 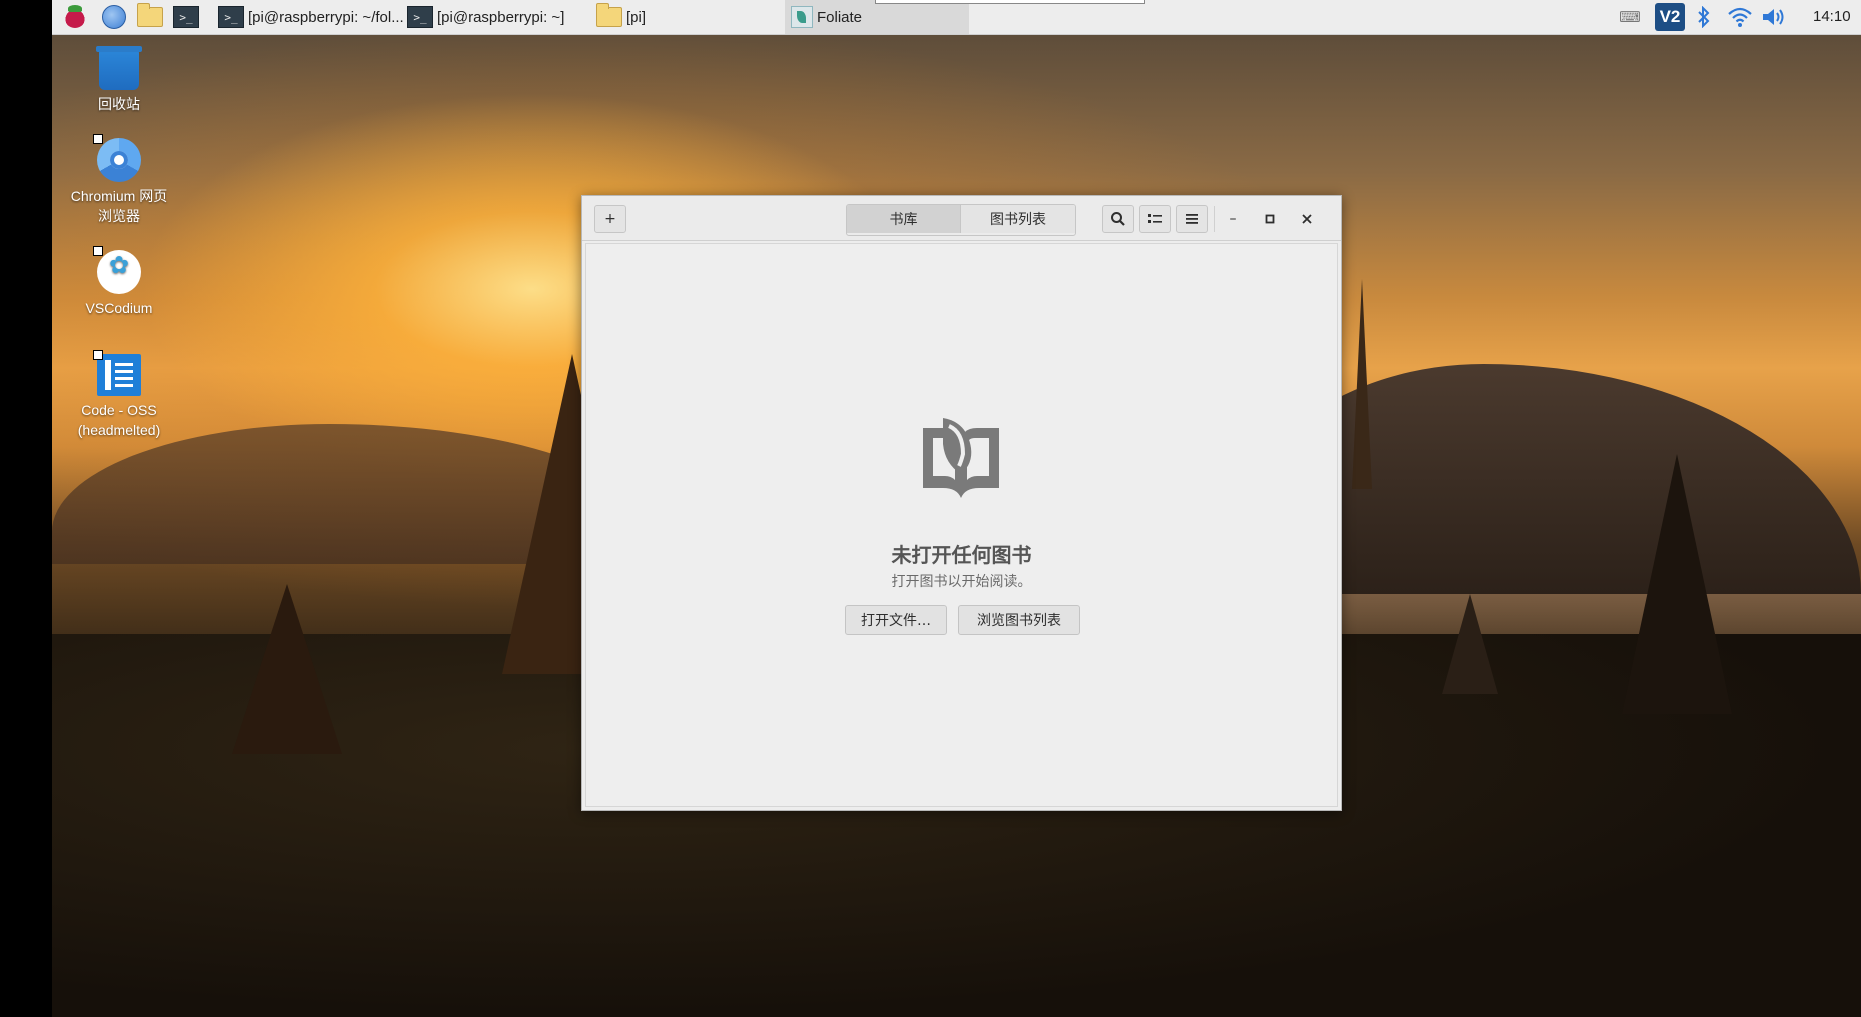 What do you see at coordinates (1019, 620) in the screenshot?
I see `browse-catalogs-button: 浏览图书列表` at bounding box center [1019, 620].